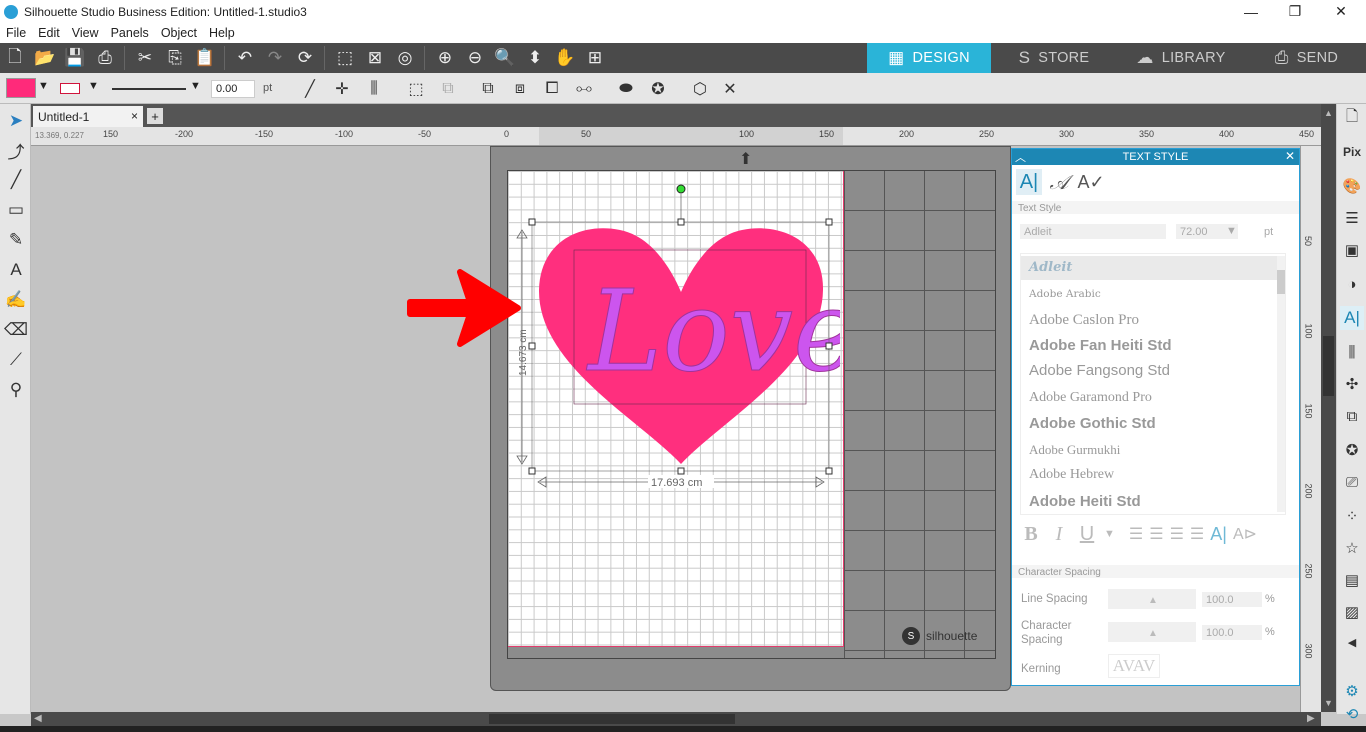 This screenshot has width=1366, height=732. I want to click on font-list-item: Adobe Heiti Std, so click(1085, 501).